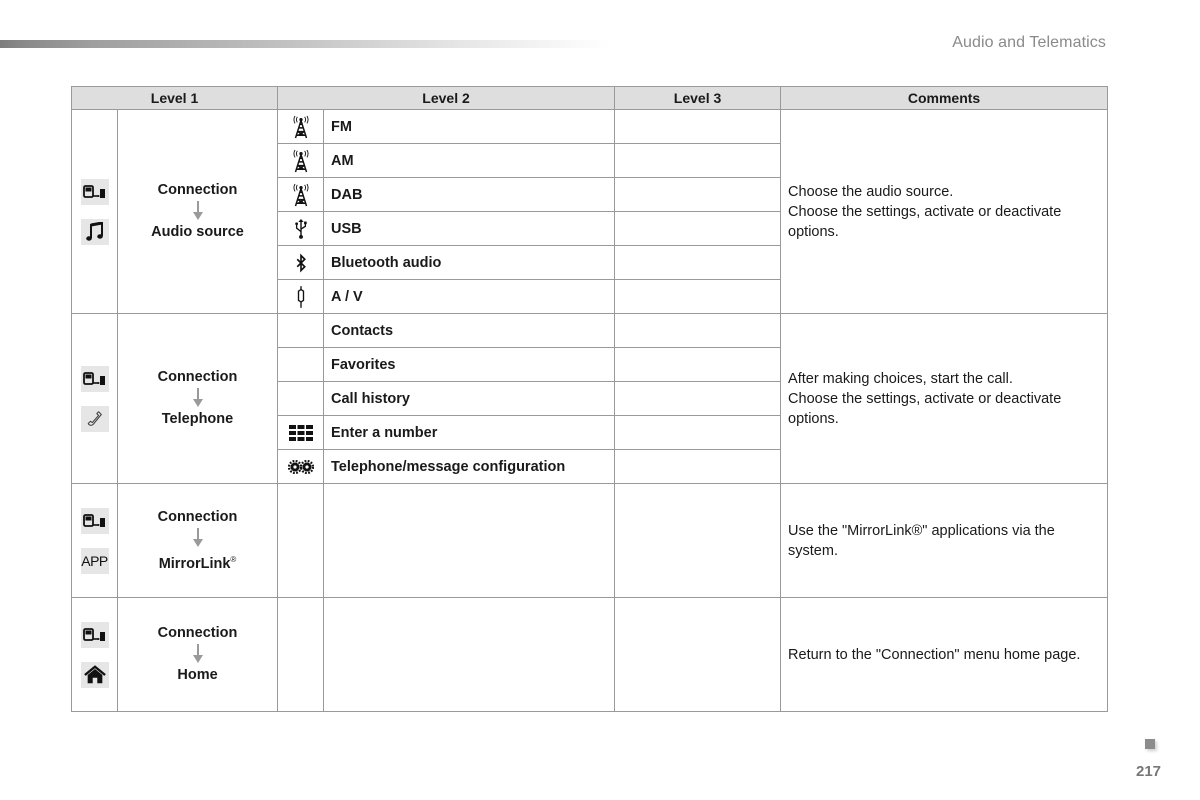 This screenshot has width=1200, height=800. Describe the element at coordinates (94, 231) in the screenshot. I see `music-note-icon` at that location.